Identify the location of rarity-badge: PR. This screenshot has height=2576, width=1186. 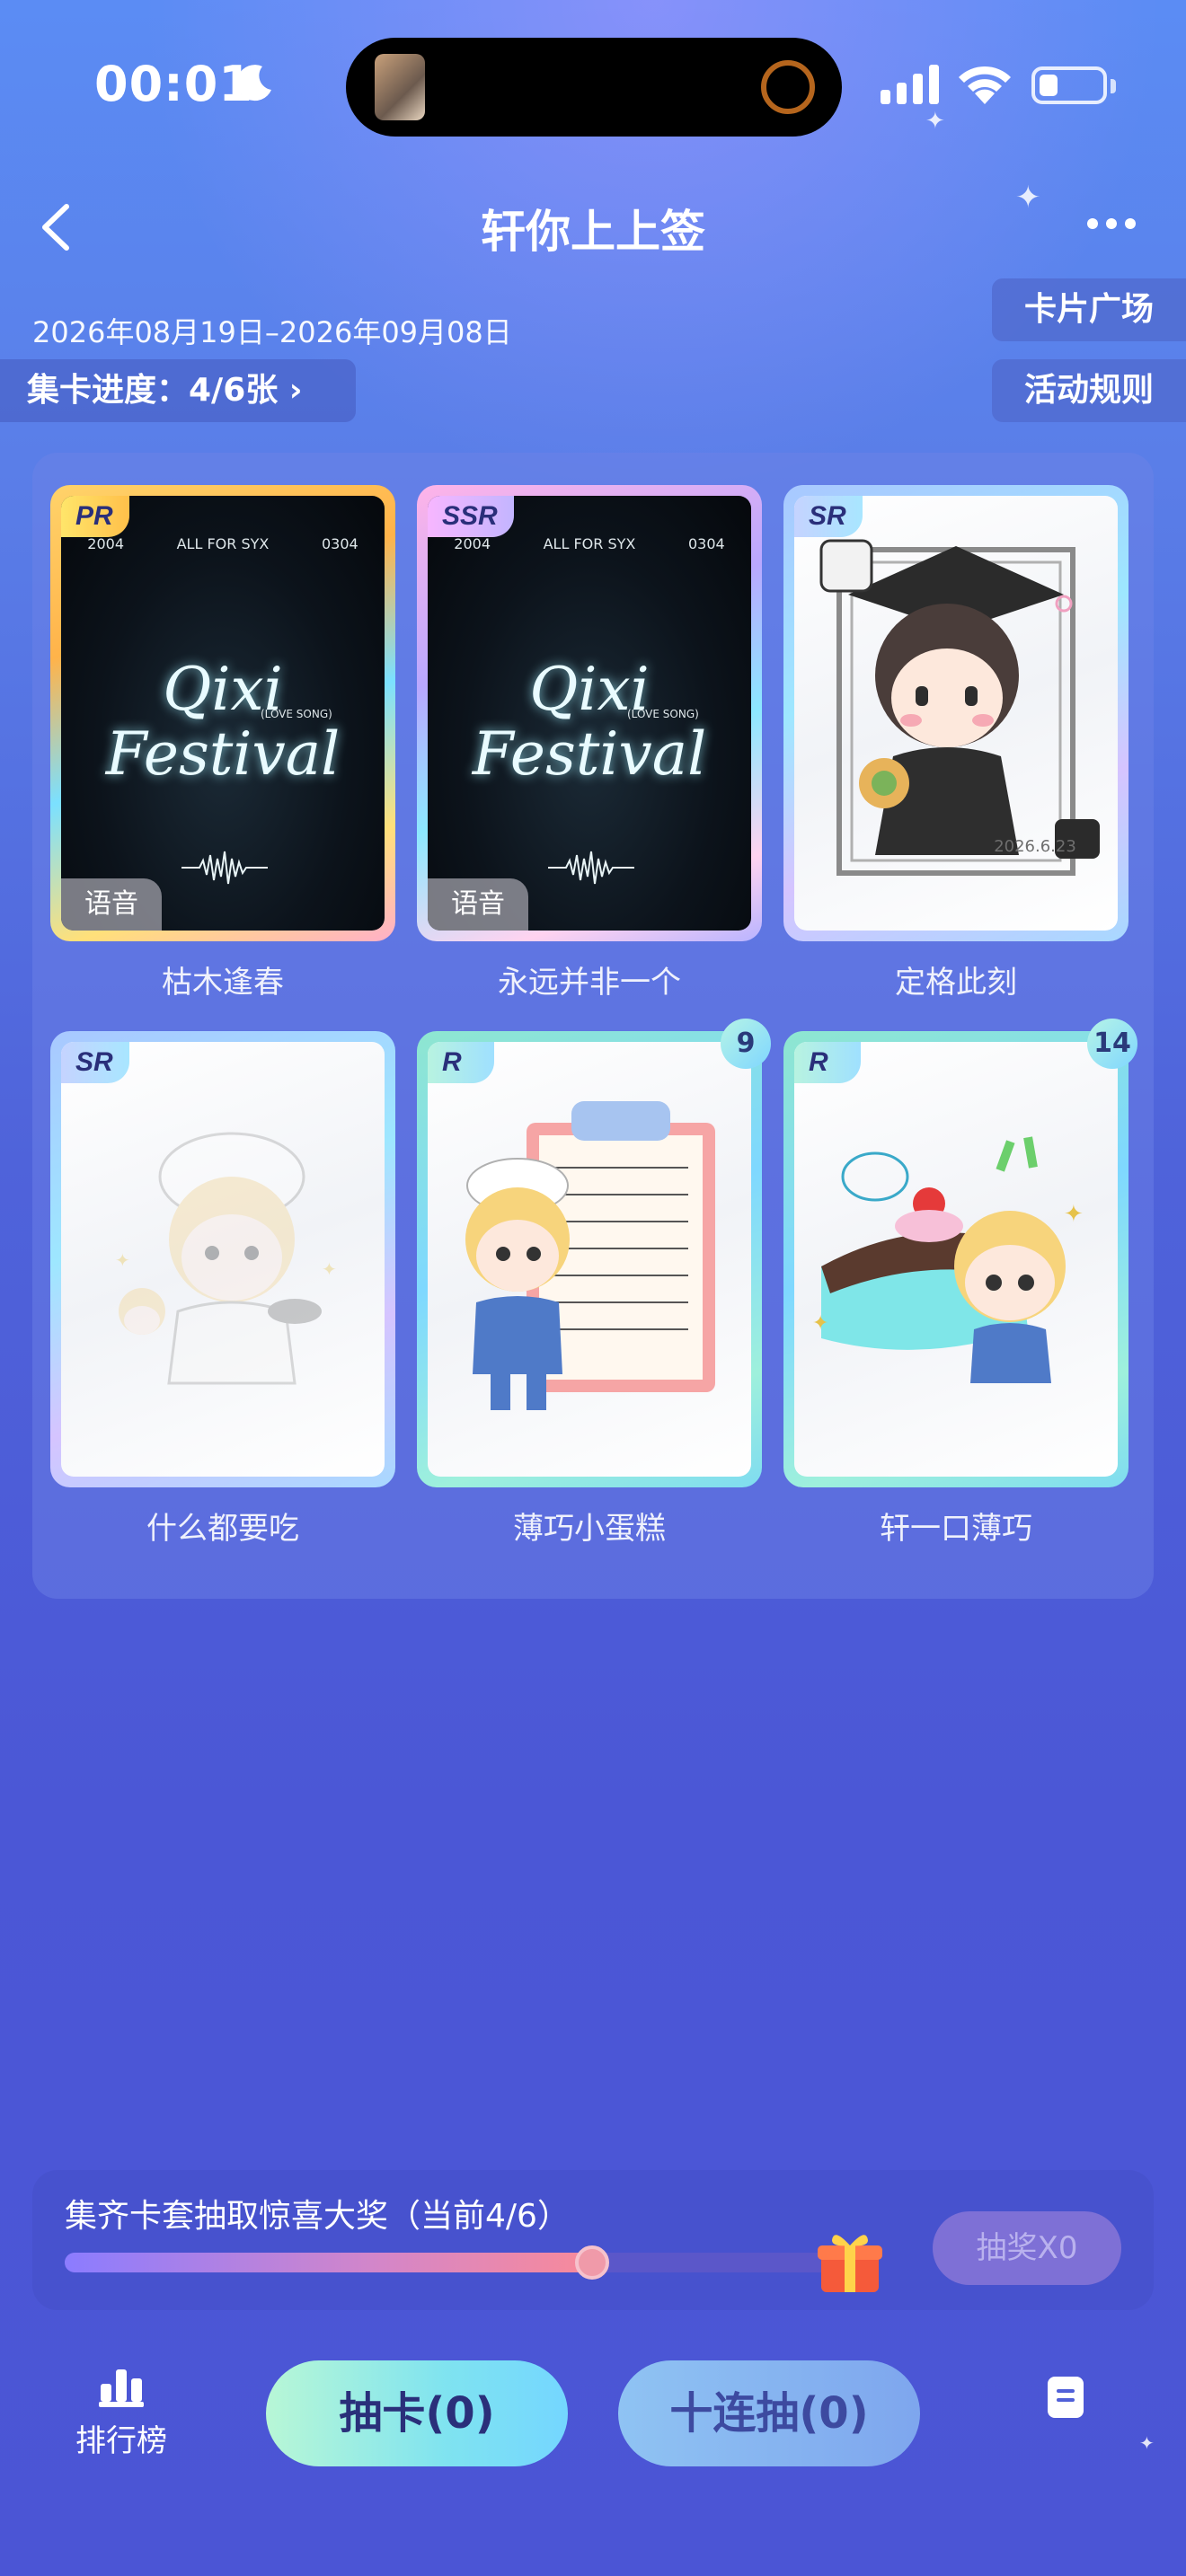
(95, 516).